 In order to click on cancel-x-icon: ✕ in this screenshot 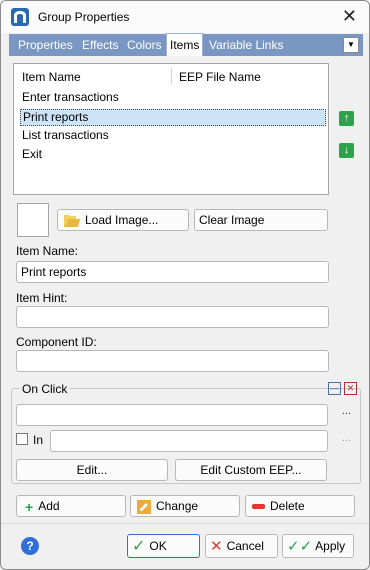, I will do `click(216, 546)`.